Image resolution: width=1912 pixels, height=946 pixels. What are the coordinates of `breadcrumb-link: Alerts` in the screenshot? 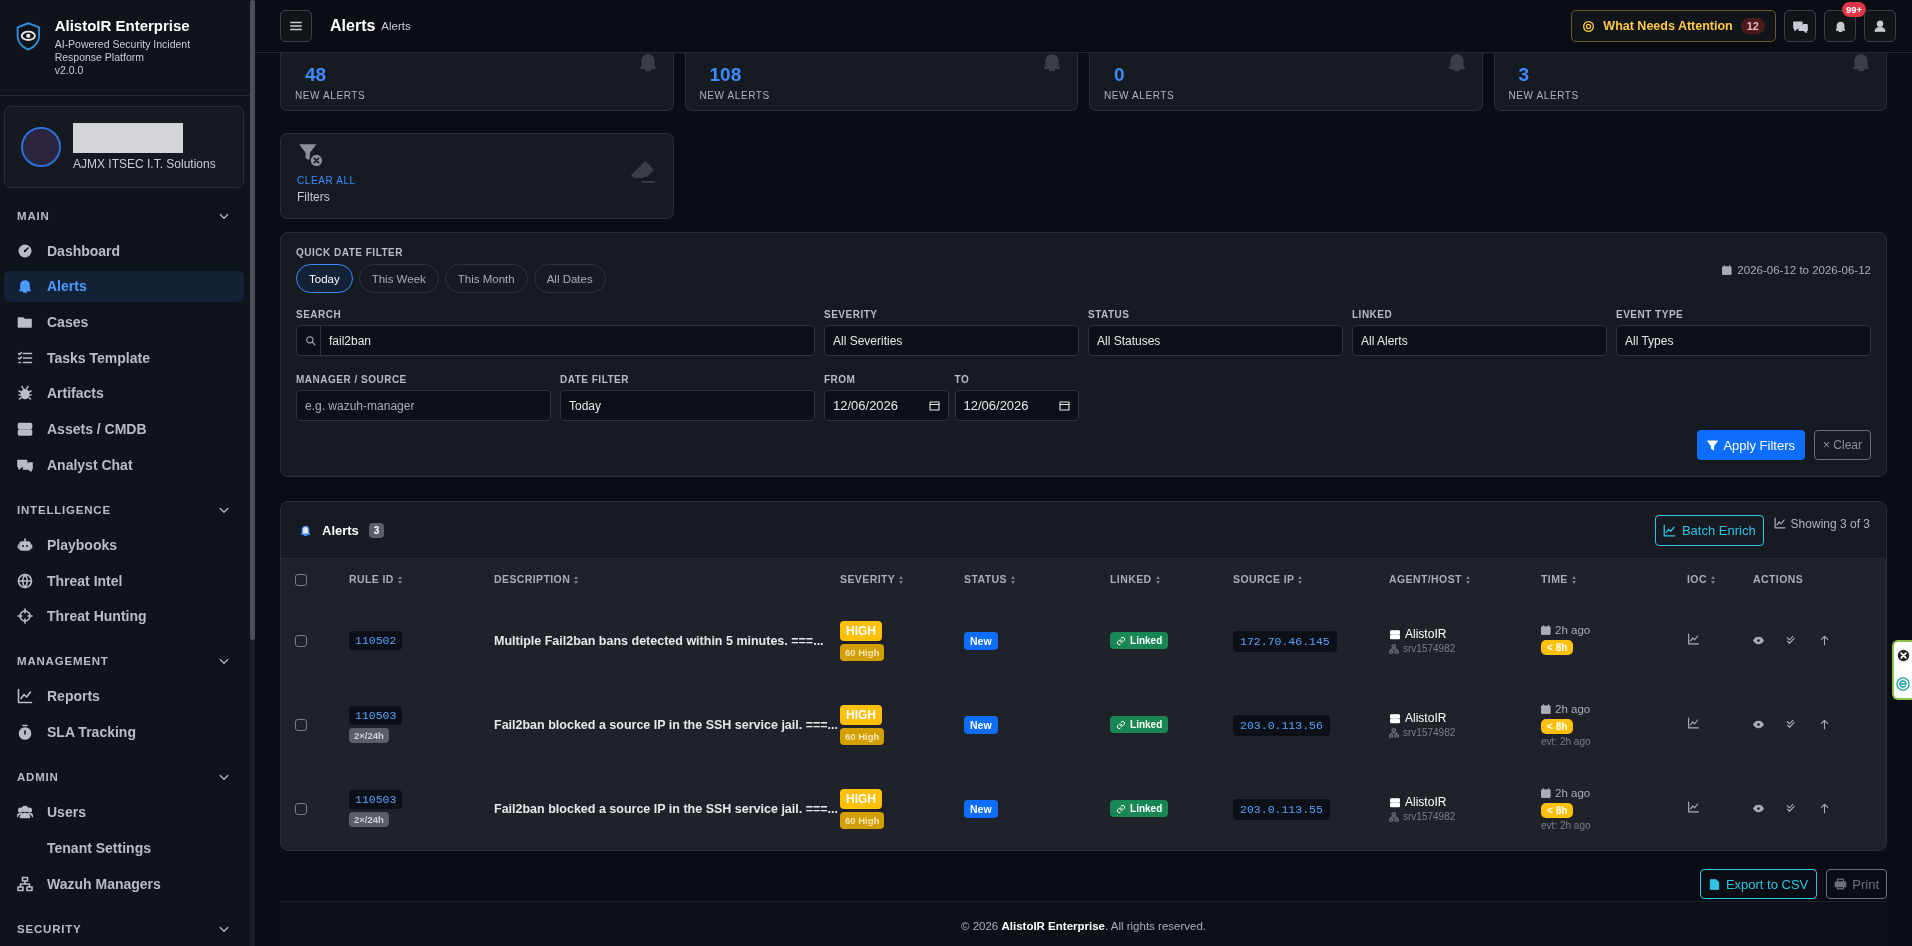 It's located at (396, 26).